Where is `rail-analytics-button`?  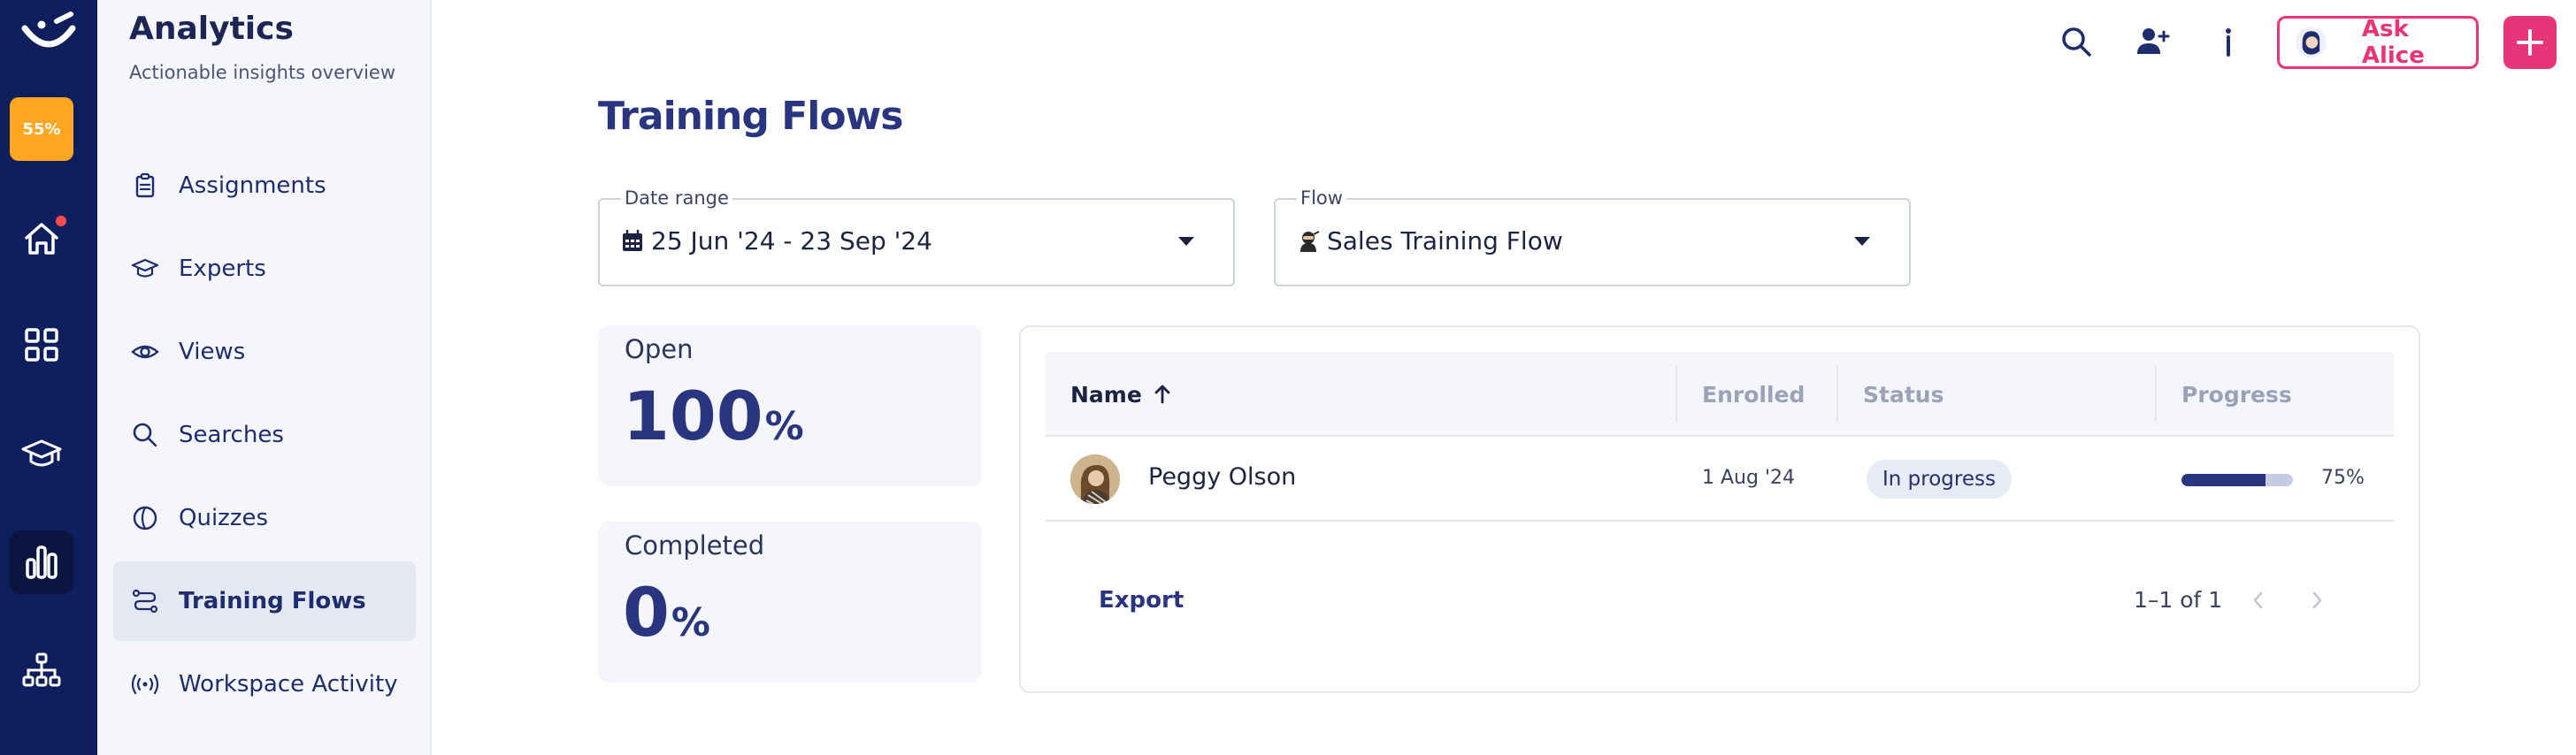 rail-analytics-button is located at coordinates (41, 562).